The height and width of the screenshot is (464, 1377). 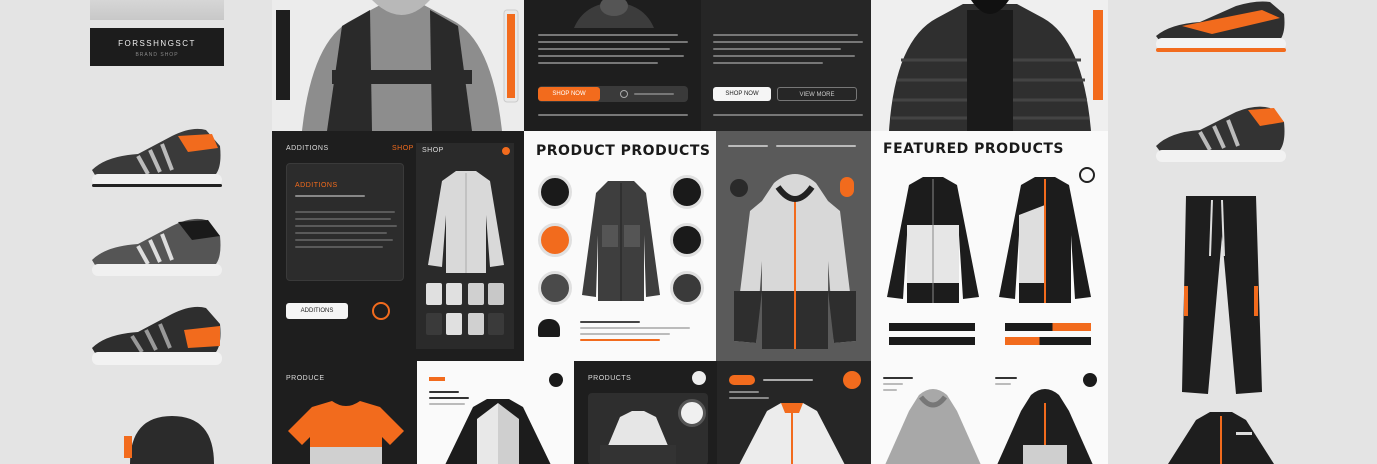 What do you see at coordinates (555, 240) in the screenshot?
I see `color-option-orange` at bounding box center [555, 240].